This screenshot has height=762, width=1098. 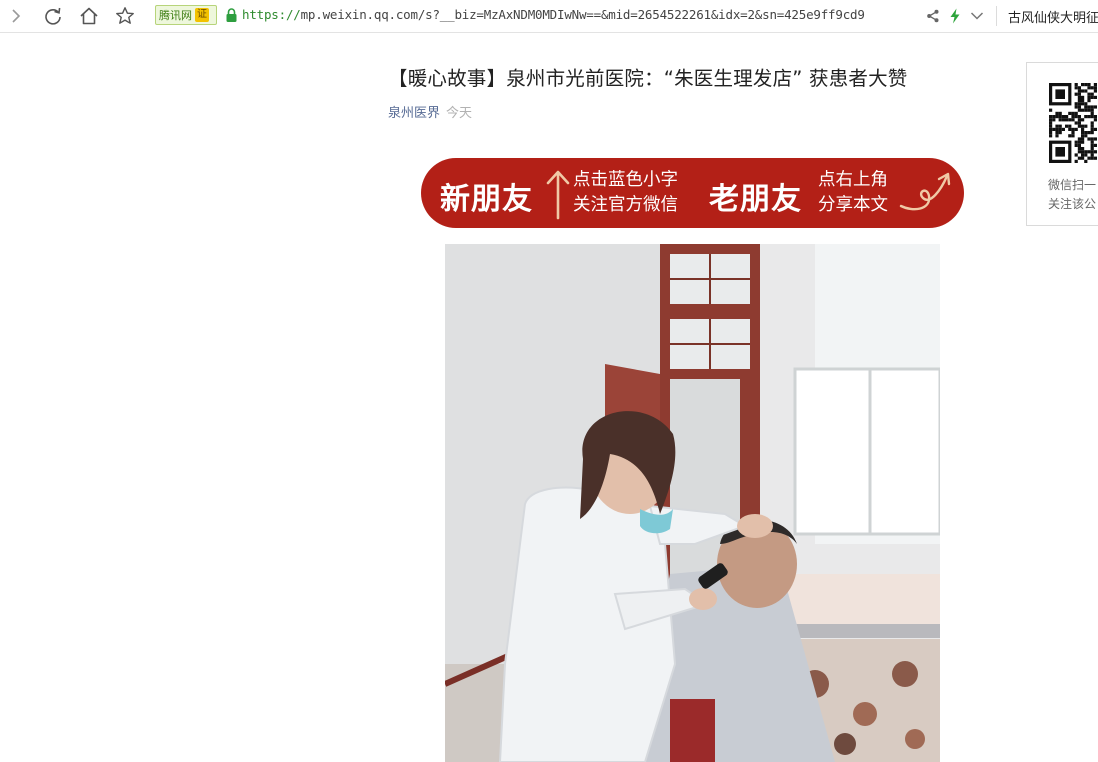 I want to click on lightning-icon, so click(x=955, y=16).